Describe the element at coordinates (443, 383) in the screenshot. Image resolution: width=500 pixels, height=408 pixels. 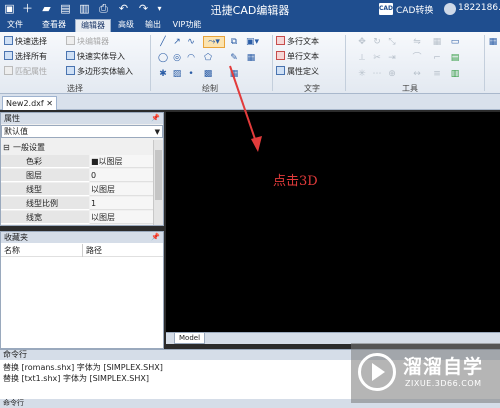
I see `watermark-url: ZIXUE.3D66.COM` at that location.